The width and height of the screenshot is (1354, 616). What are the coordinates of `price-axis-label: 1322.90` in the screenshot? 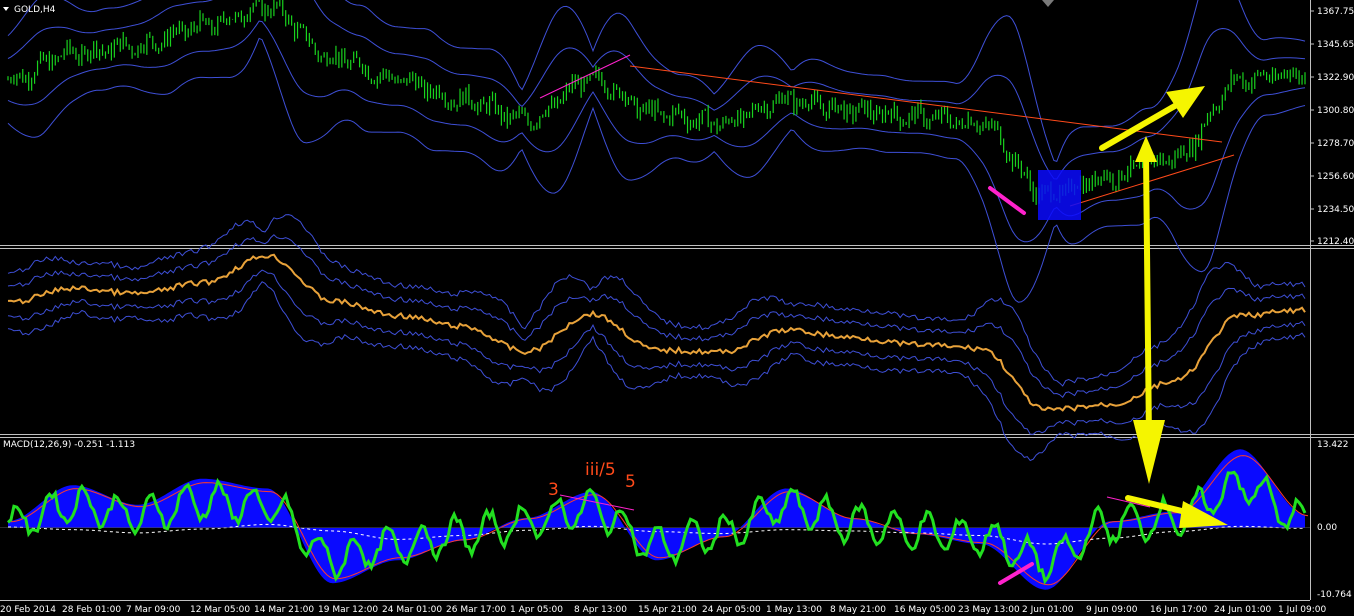 It's located at (1335, 78).